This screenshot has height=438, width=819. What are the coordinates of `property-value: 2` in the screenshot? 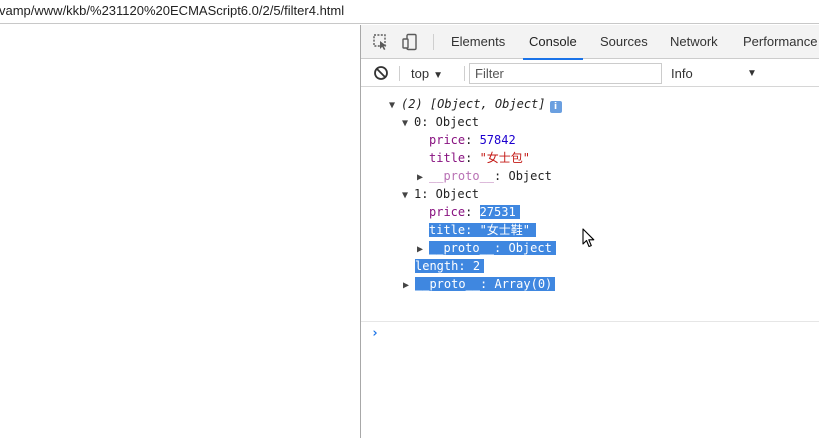 It's located at (476, 266).